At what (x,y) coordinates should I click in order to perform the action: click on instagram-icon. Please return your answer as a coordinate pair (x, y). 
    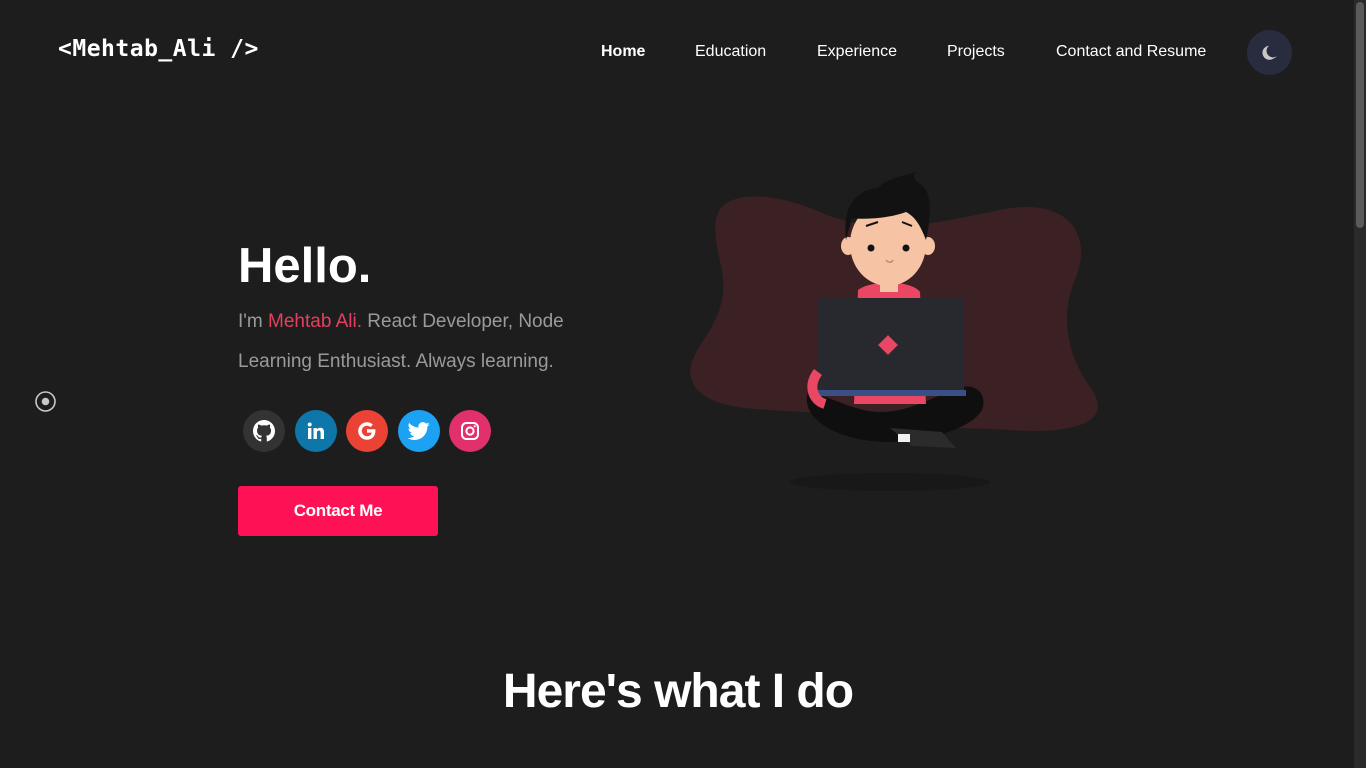
    Looking at the image, I should click on (470, 431).